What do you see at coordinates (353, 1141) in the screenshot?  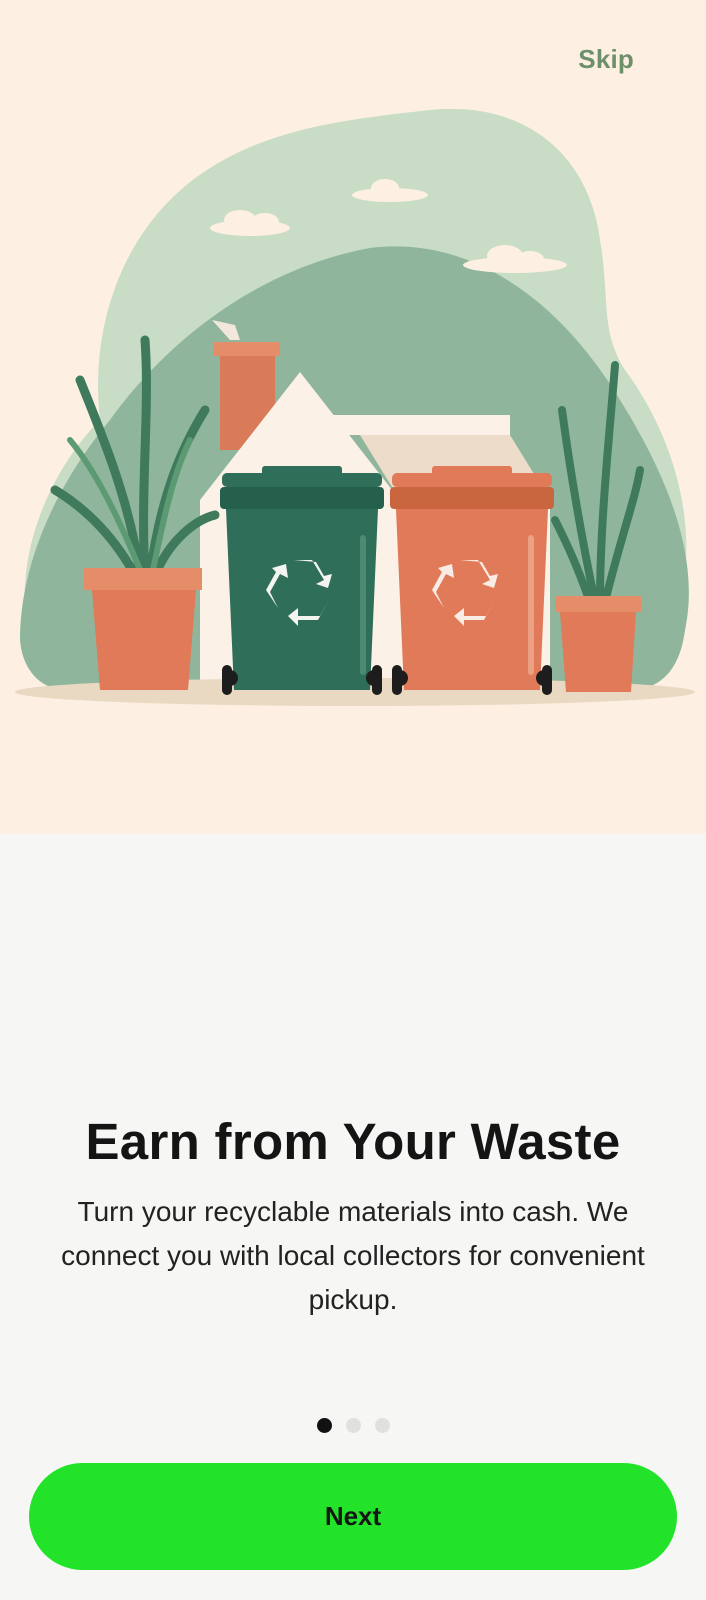 I see `onboarding-title: Earn from Your Waste` at bounding box center [353, 1141].